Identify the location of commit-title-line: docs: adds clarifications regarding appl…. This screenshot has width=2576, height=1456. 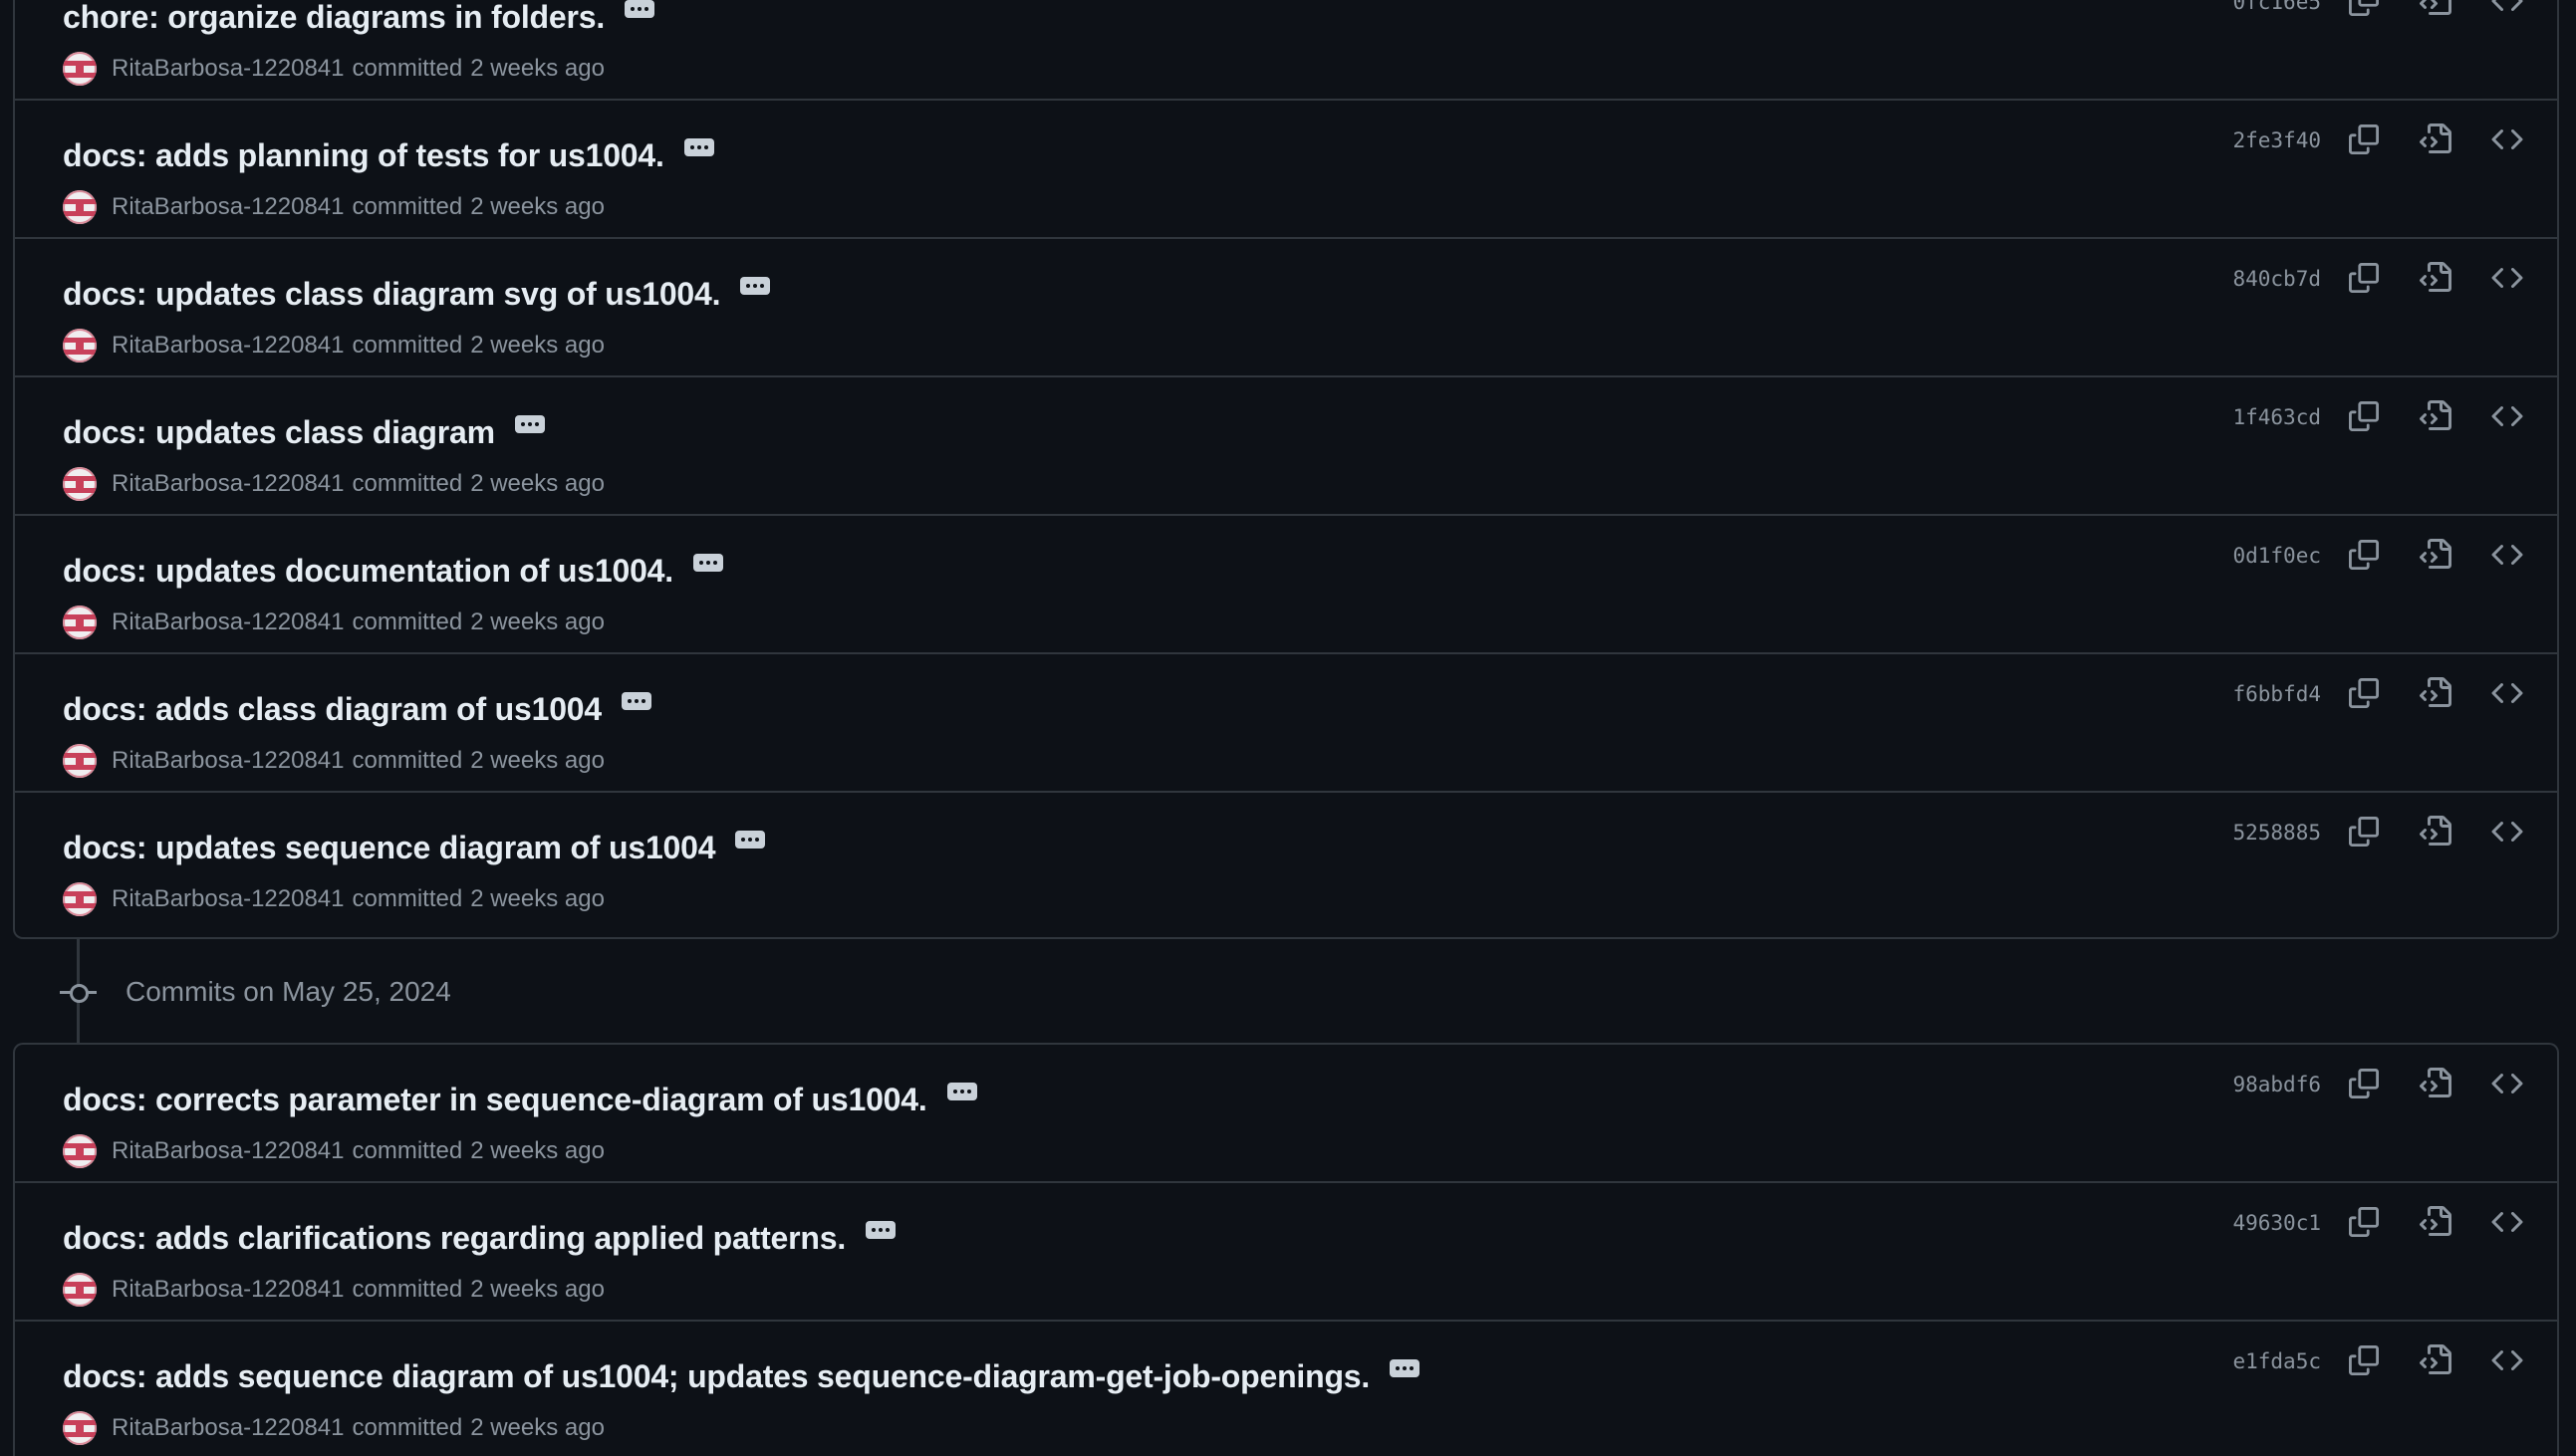
(480, 1238).